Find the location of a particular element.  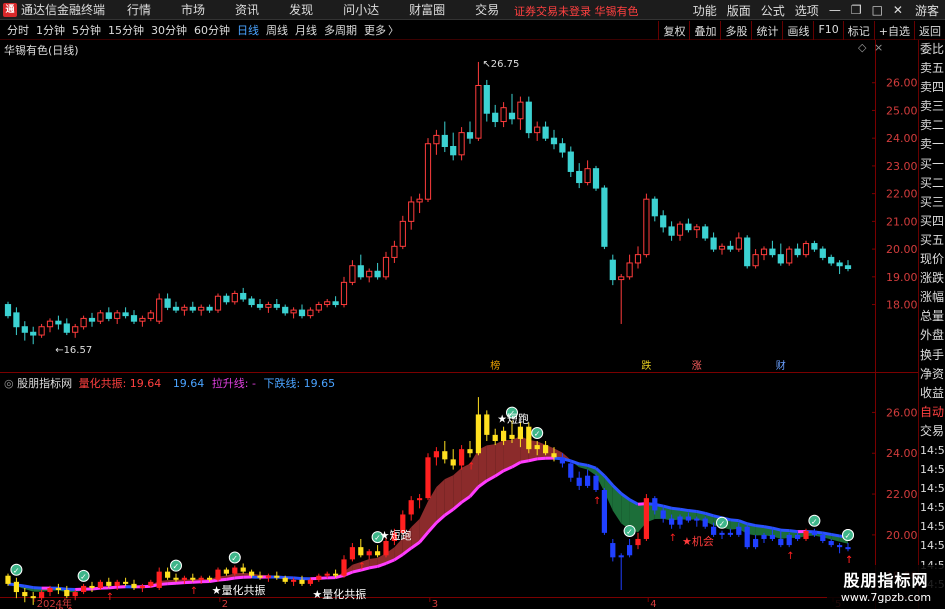

signal-up-arrow-2: ↑ is located at coordinates (362, 566).